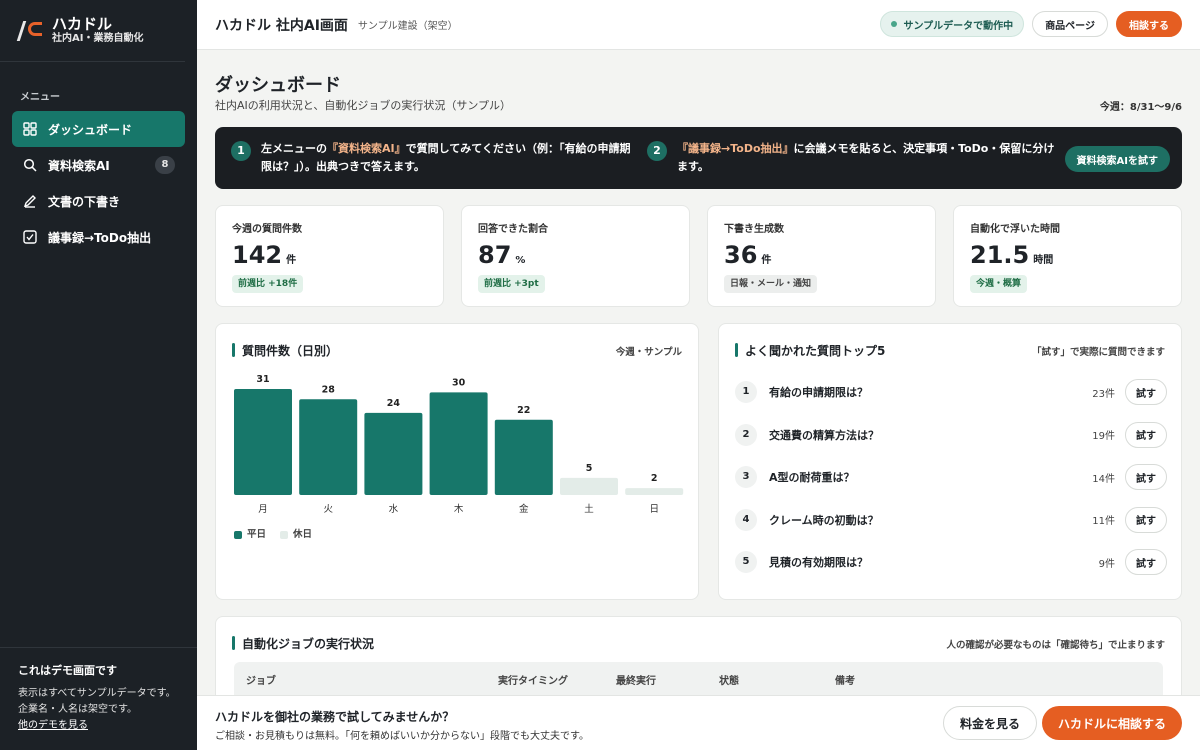 This screenshot has height=750, width=1200. I want to click on card-title: 自動化ジョブの実行状況, so click(303, 643).